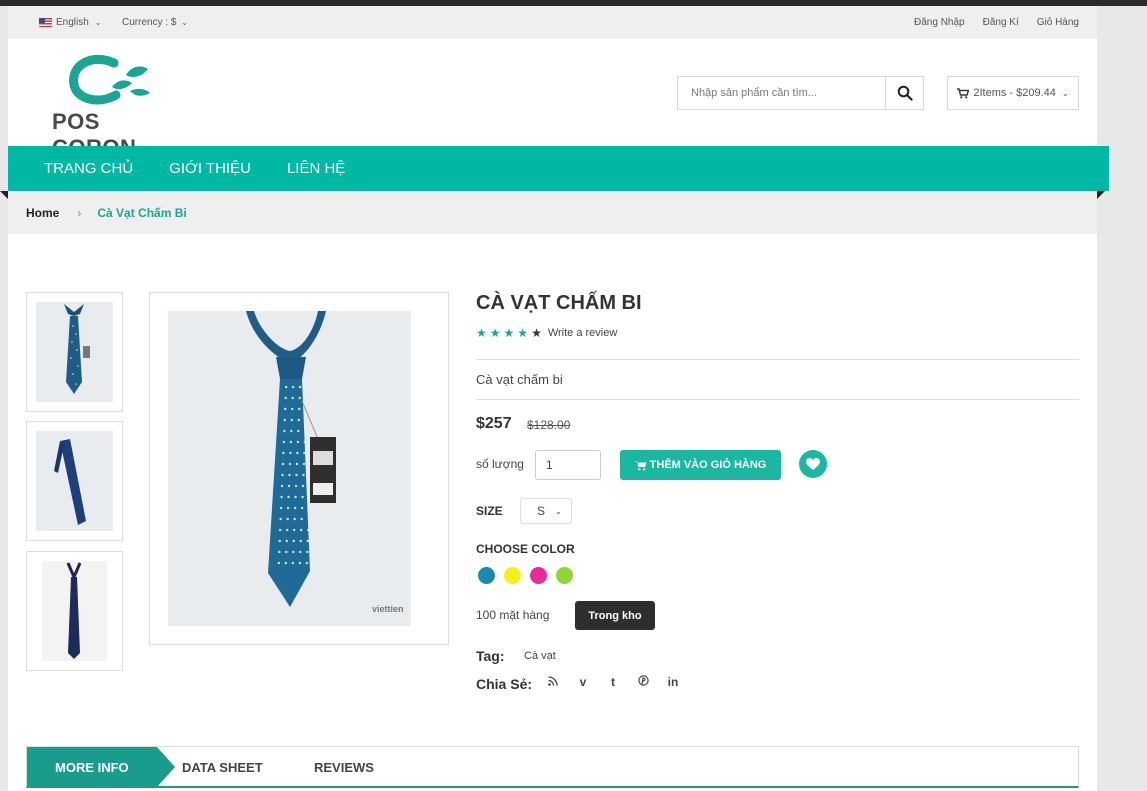 The width and height of the screenshot is (1147, 791). I want to click on product-tabs: MORE INFO DATA SHEET REVIEWS, so click(552, 767).